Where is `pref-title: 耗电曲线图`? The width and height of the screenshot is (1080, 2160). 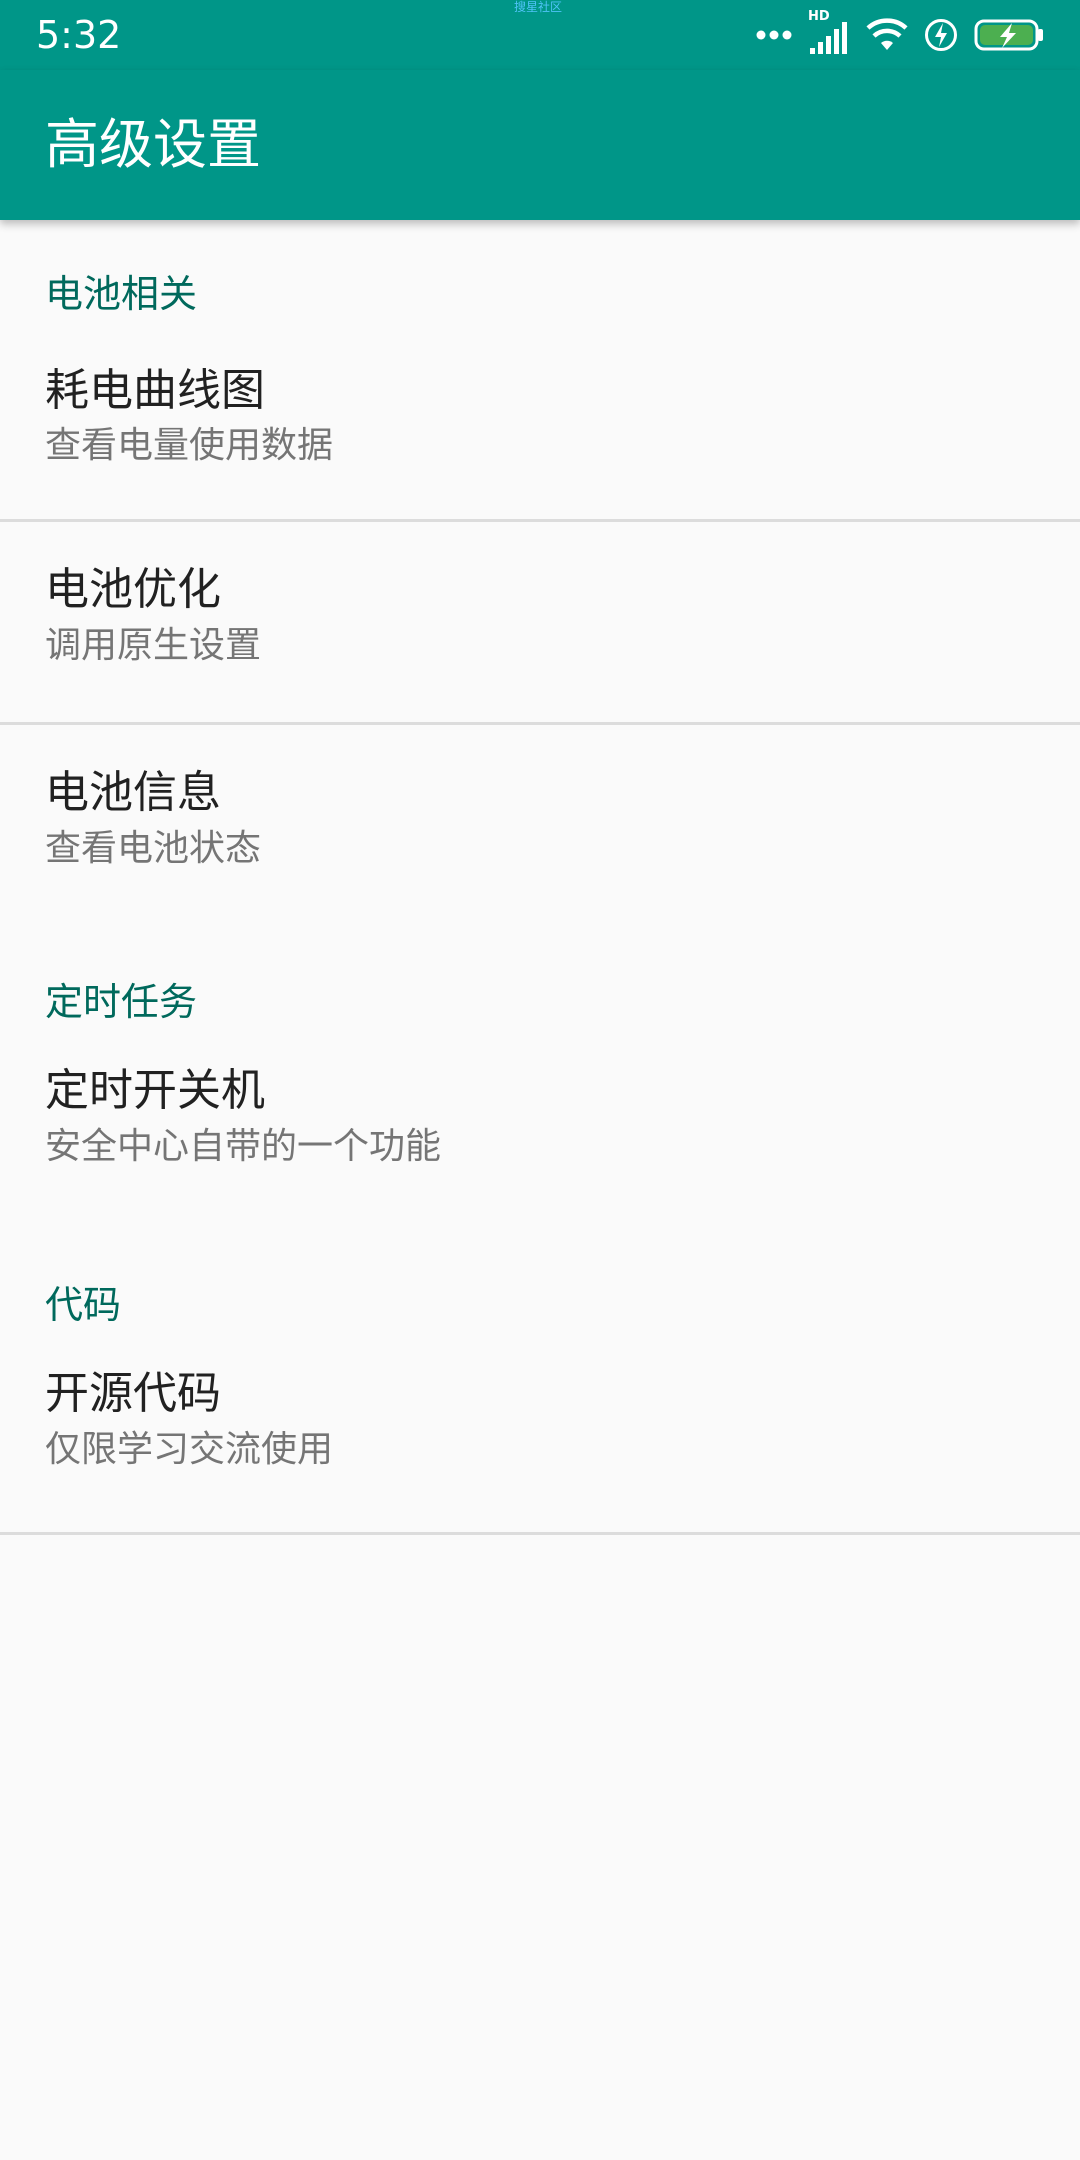
pref-title: 耗电曲线图 is located at coordinates (155, 390).